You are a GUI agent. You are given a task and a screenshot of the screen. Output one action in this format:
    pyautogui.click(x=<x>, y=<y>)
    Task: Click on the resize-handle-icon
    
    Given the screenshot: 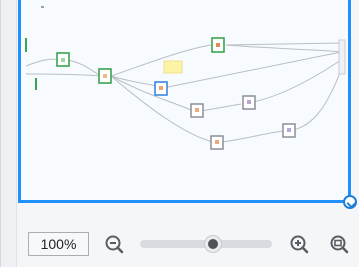 What is the action you would take?
    pyautogui.click(x=350, y=202)
    